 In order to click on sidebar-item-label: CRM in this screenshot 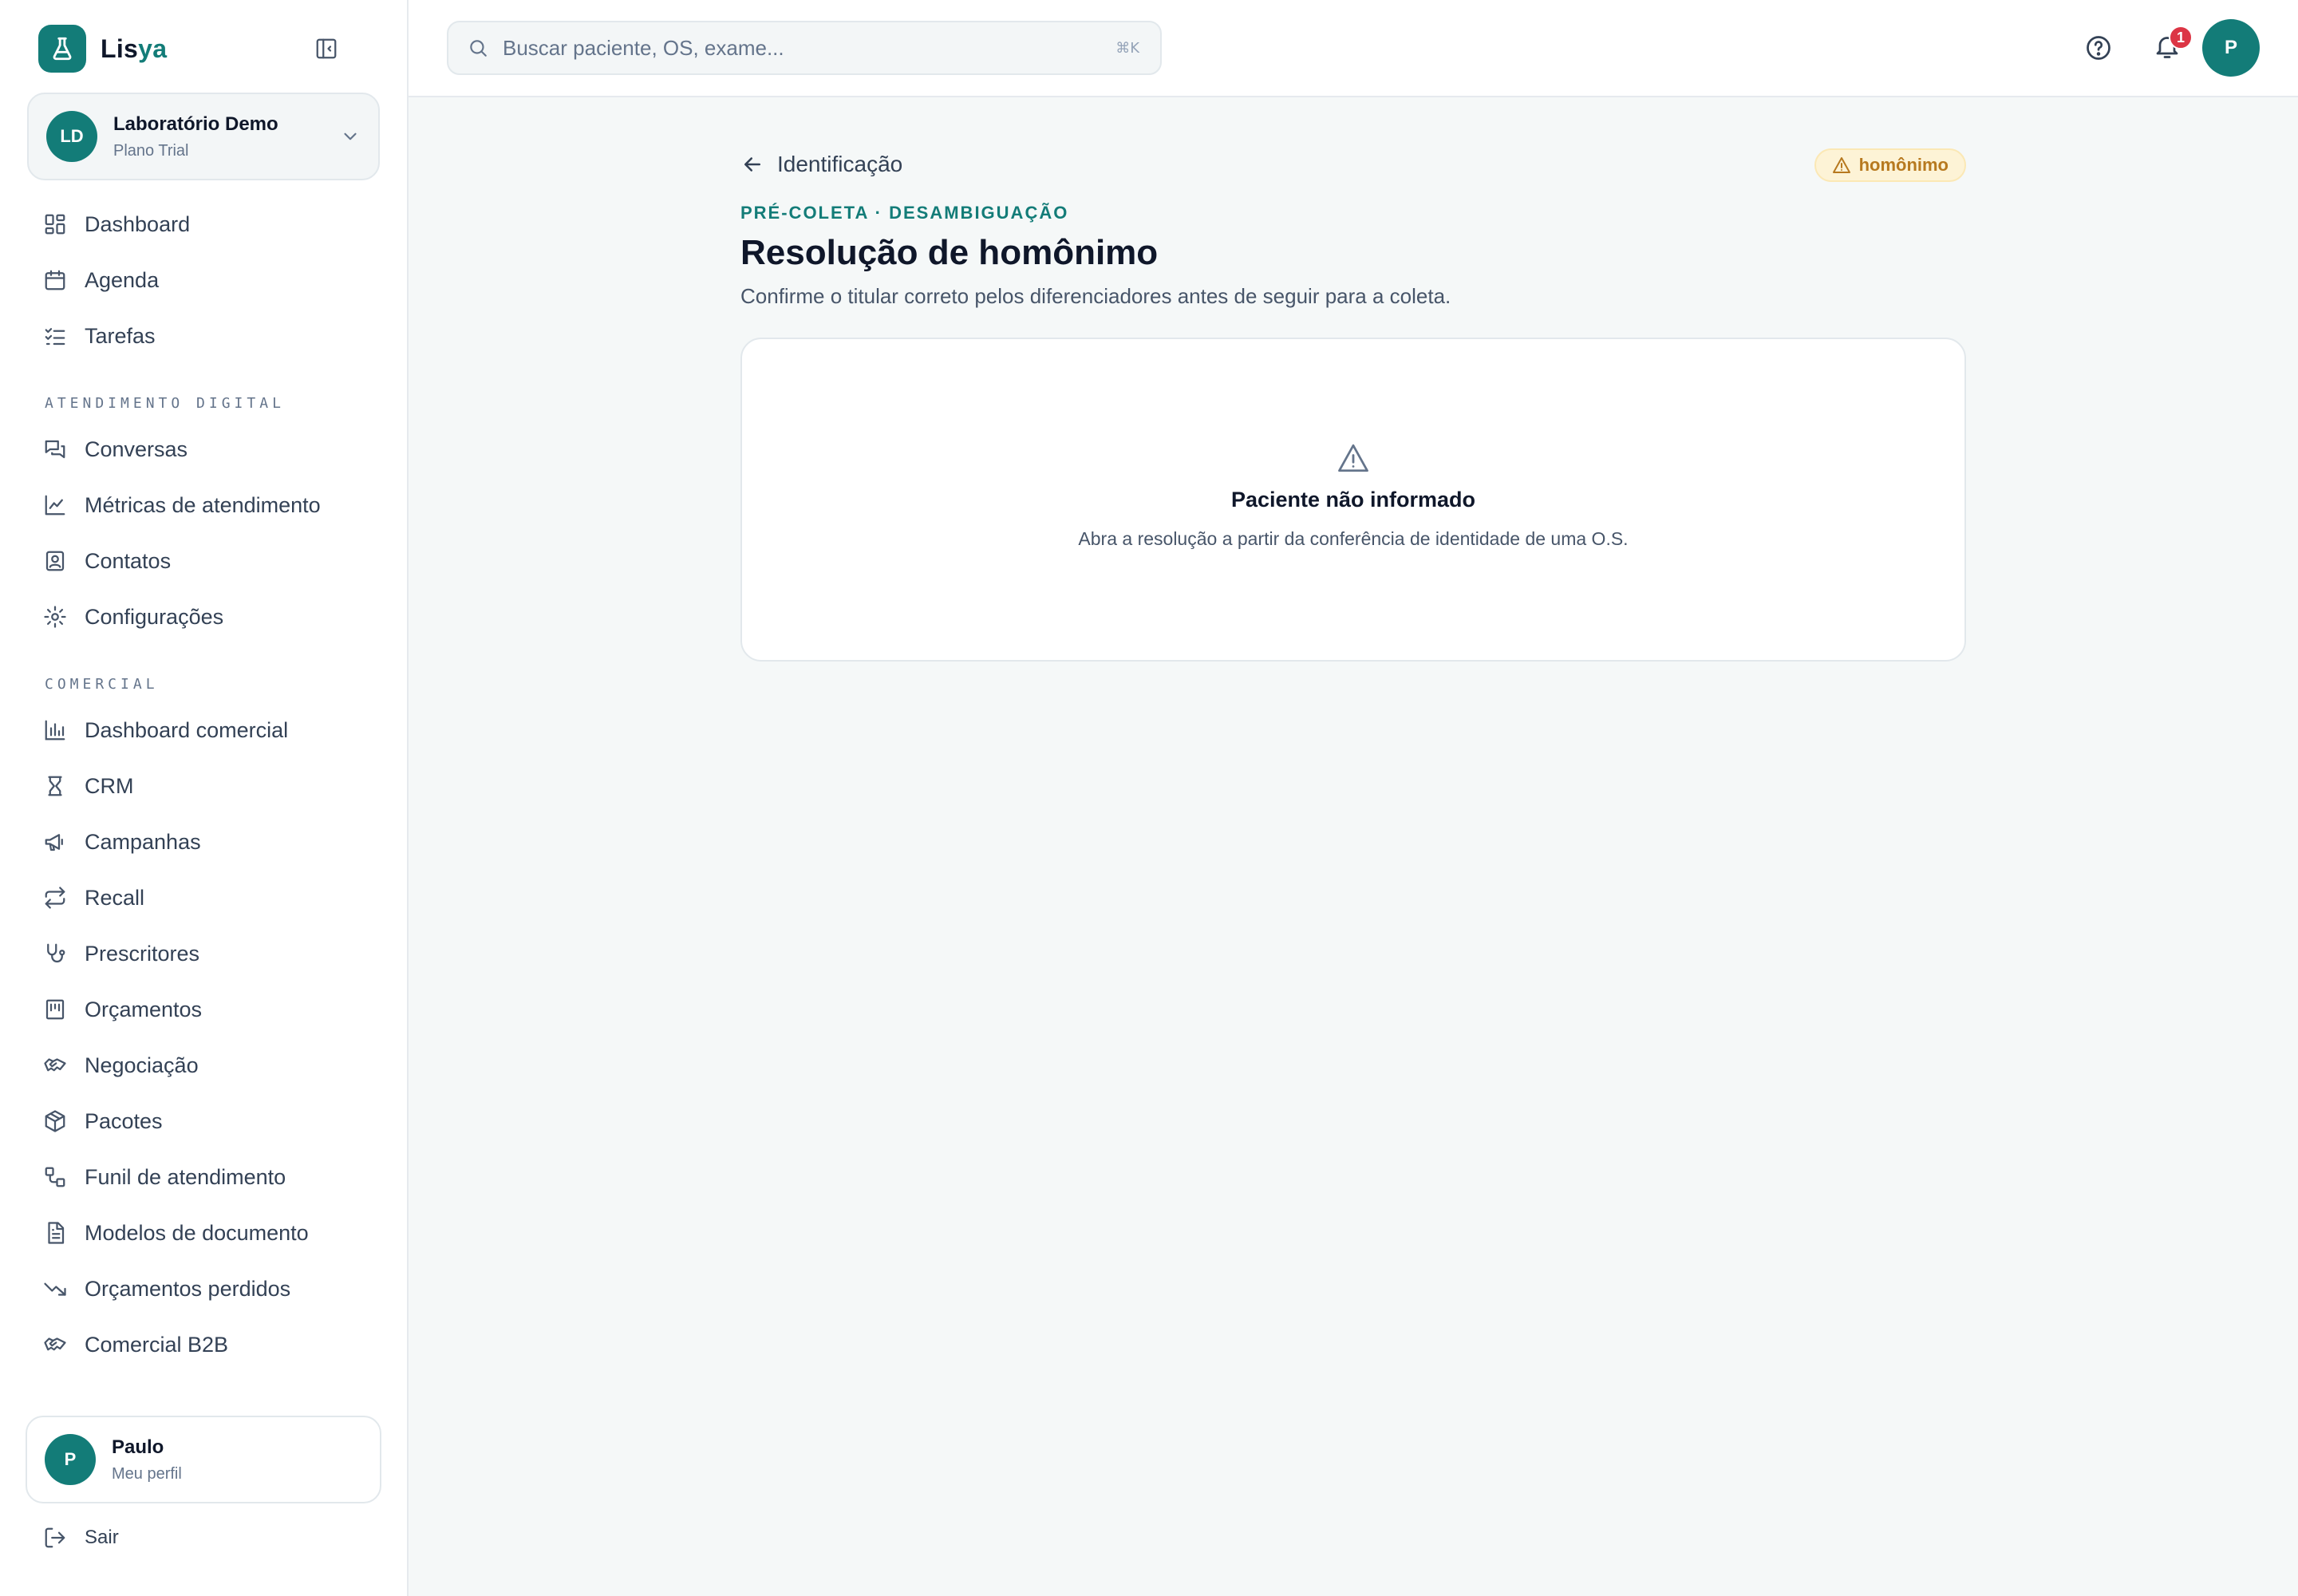, I will do `click(110, 785)`.